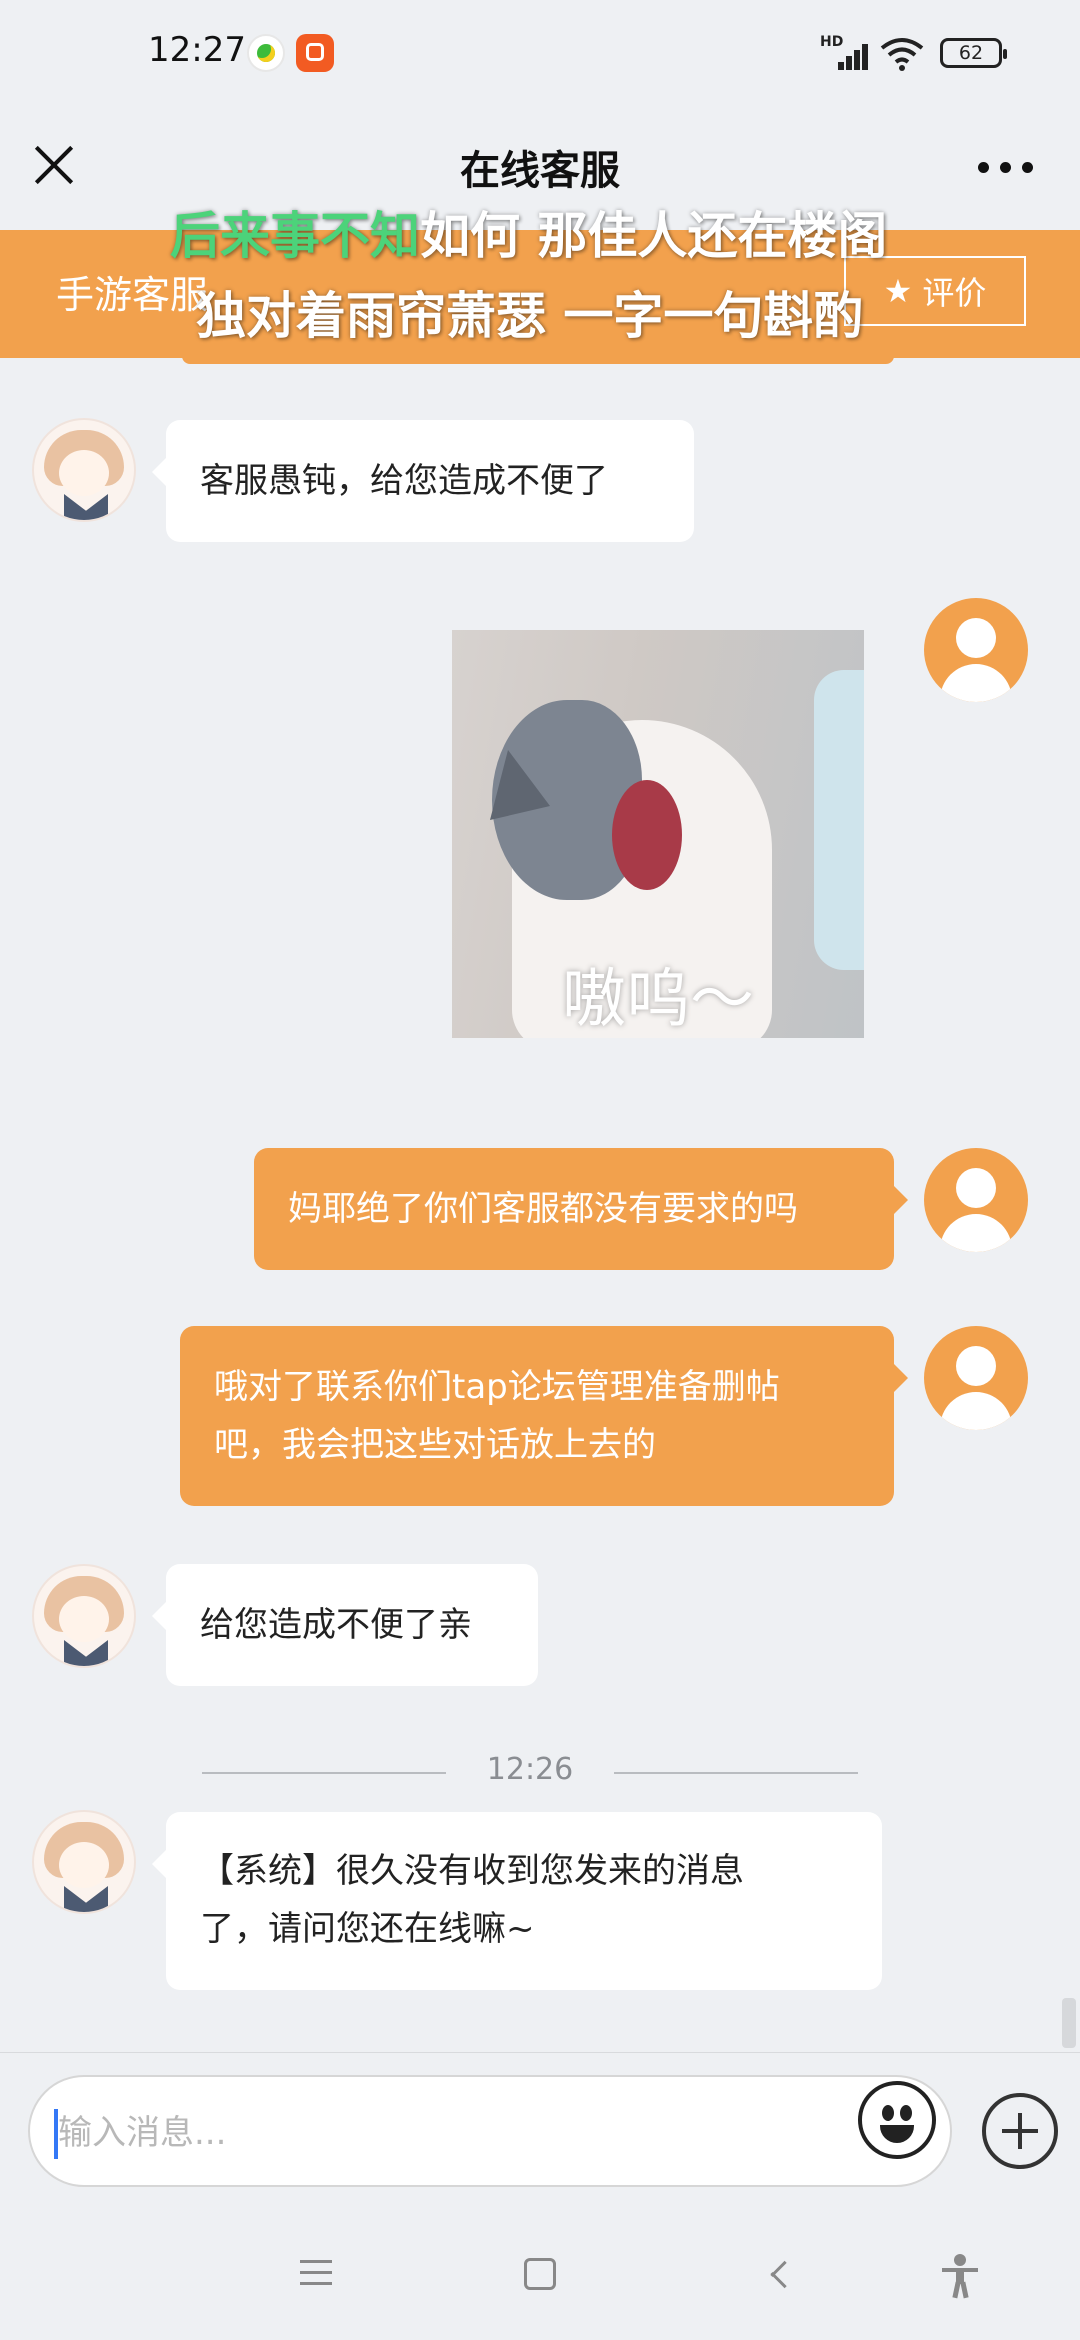  Describe the element at coordinates (654, 236) in the screenshot. I see `lyric-rest: 如何 那佳人还在楼阁` at that location.